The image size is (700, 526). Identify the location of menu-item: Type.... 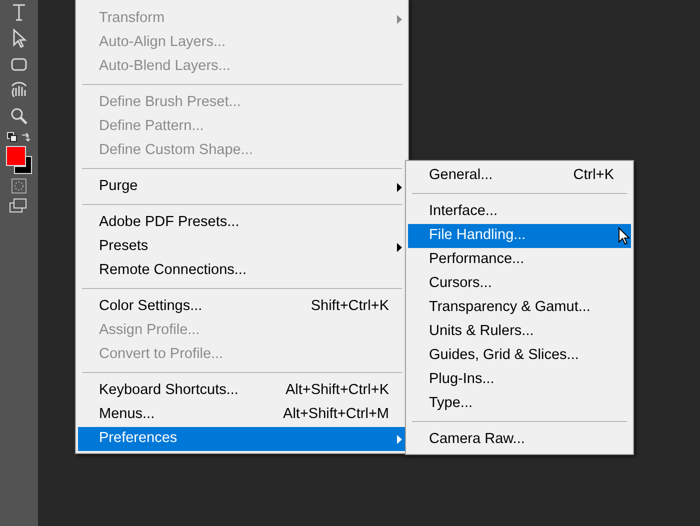
(519, 404).